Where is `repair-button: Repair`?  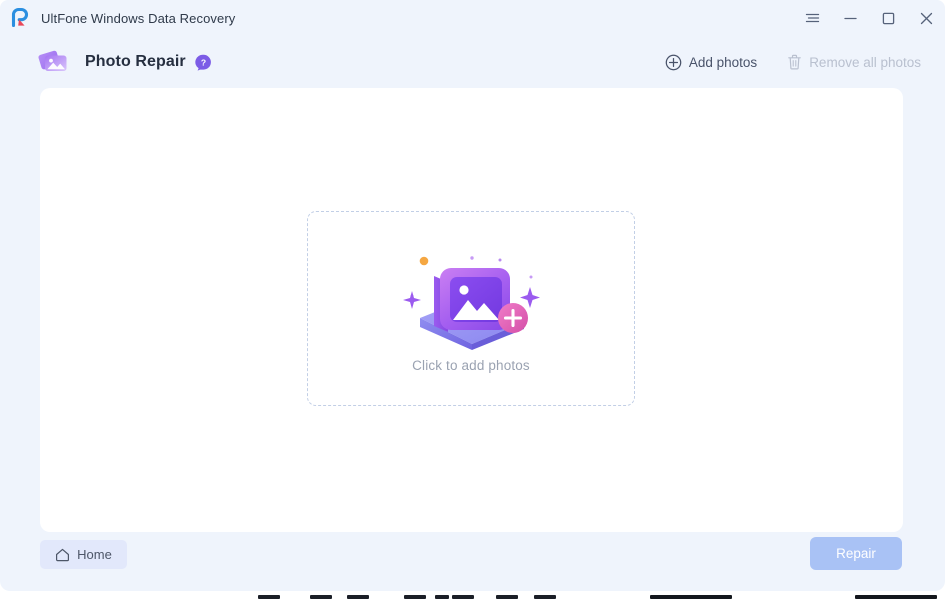
repair-button: Repair is located at coordinates (856, 553).